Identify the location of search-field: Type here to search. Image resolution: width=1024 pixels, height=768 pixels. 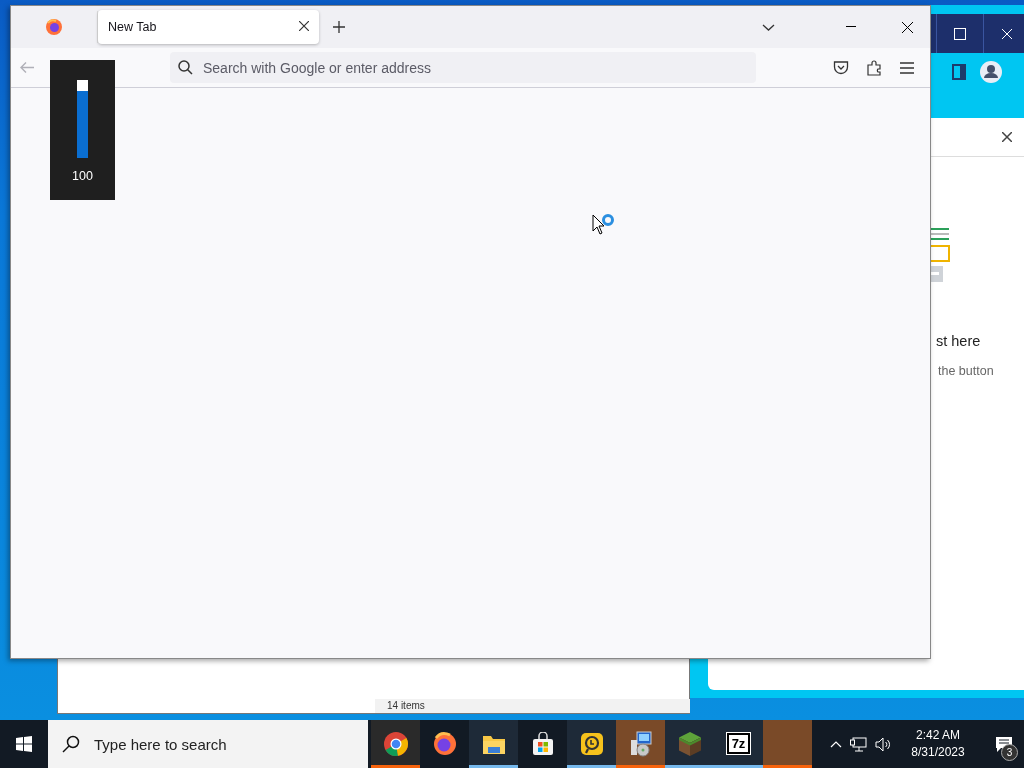
(224, 744).